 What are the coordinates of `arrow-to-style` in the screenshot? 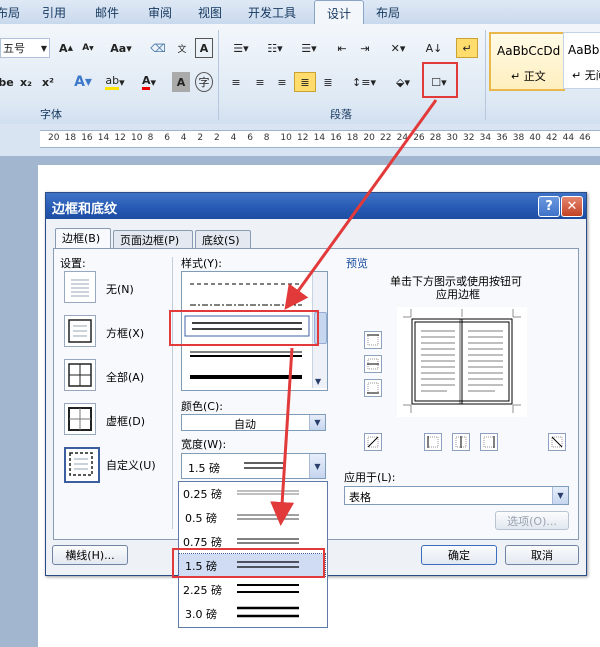 It's located at (361, 204).